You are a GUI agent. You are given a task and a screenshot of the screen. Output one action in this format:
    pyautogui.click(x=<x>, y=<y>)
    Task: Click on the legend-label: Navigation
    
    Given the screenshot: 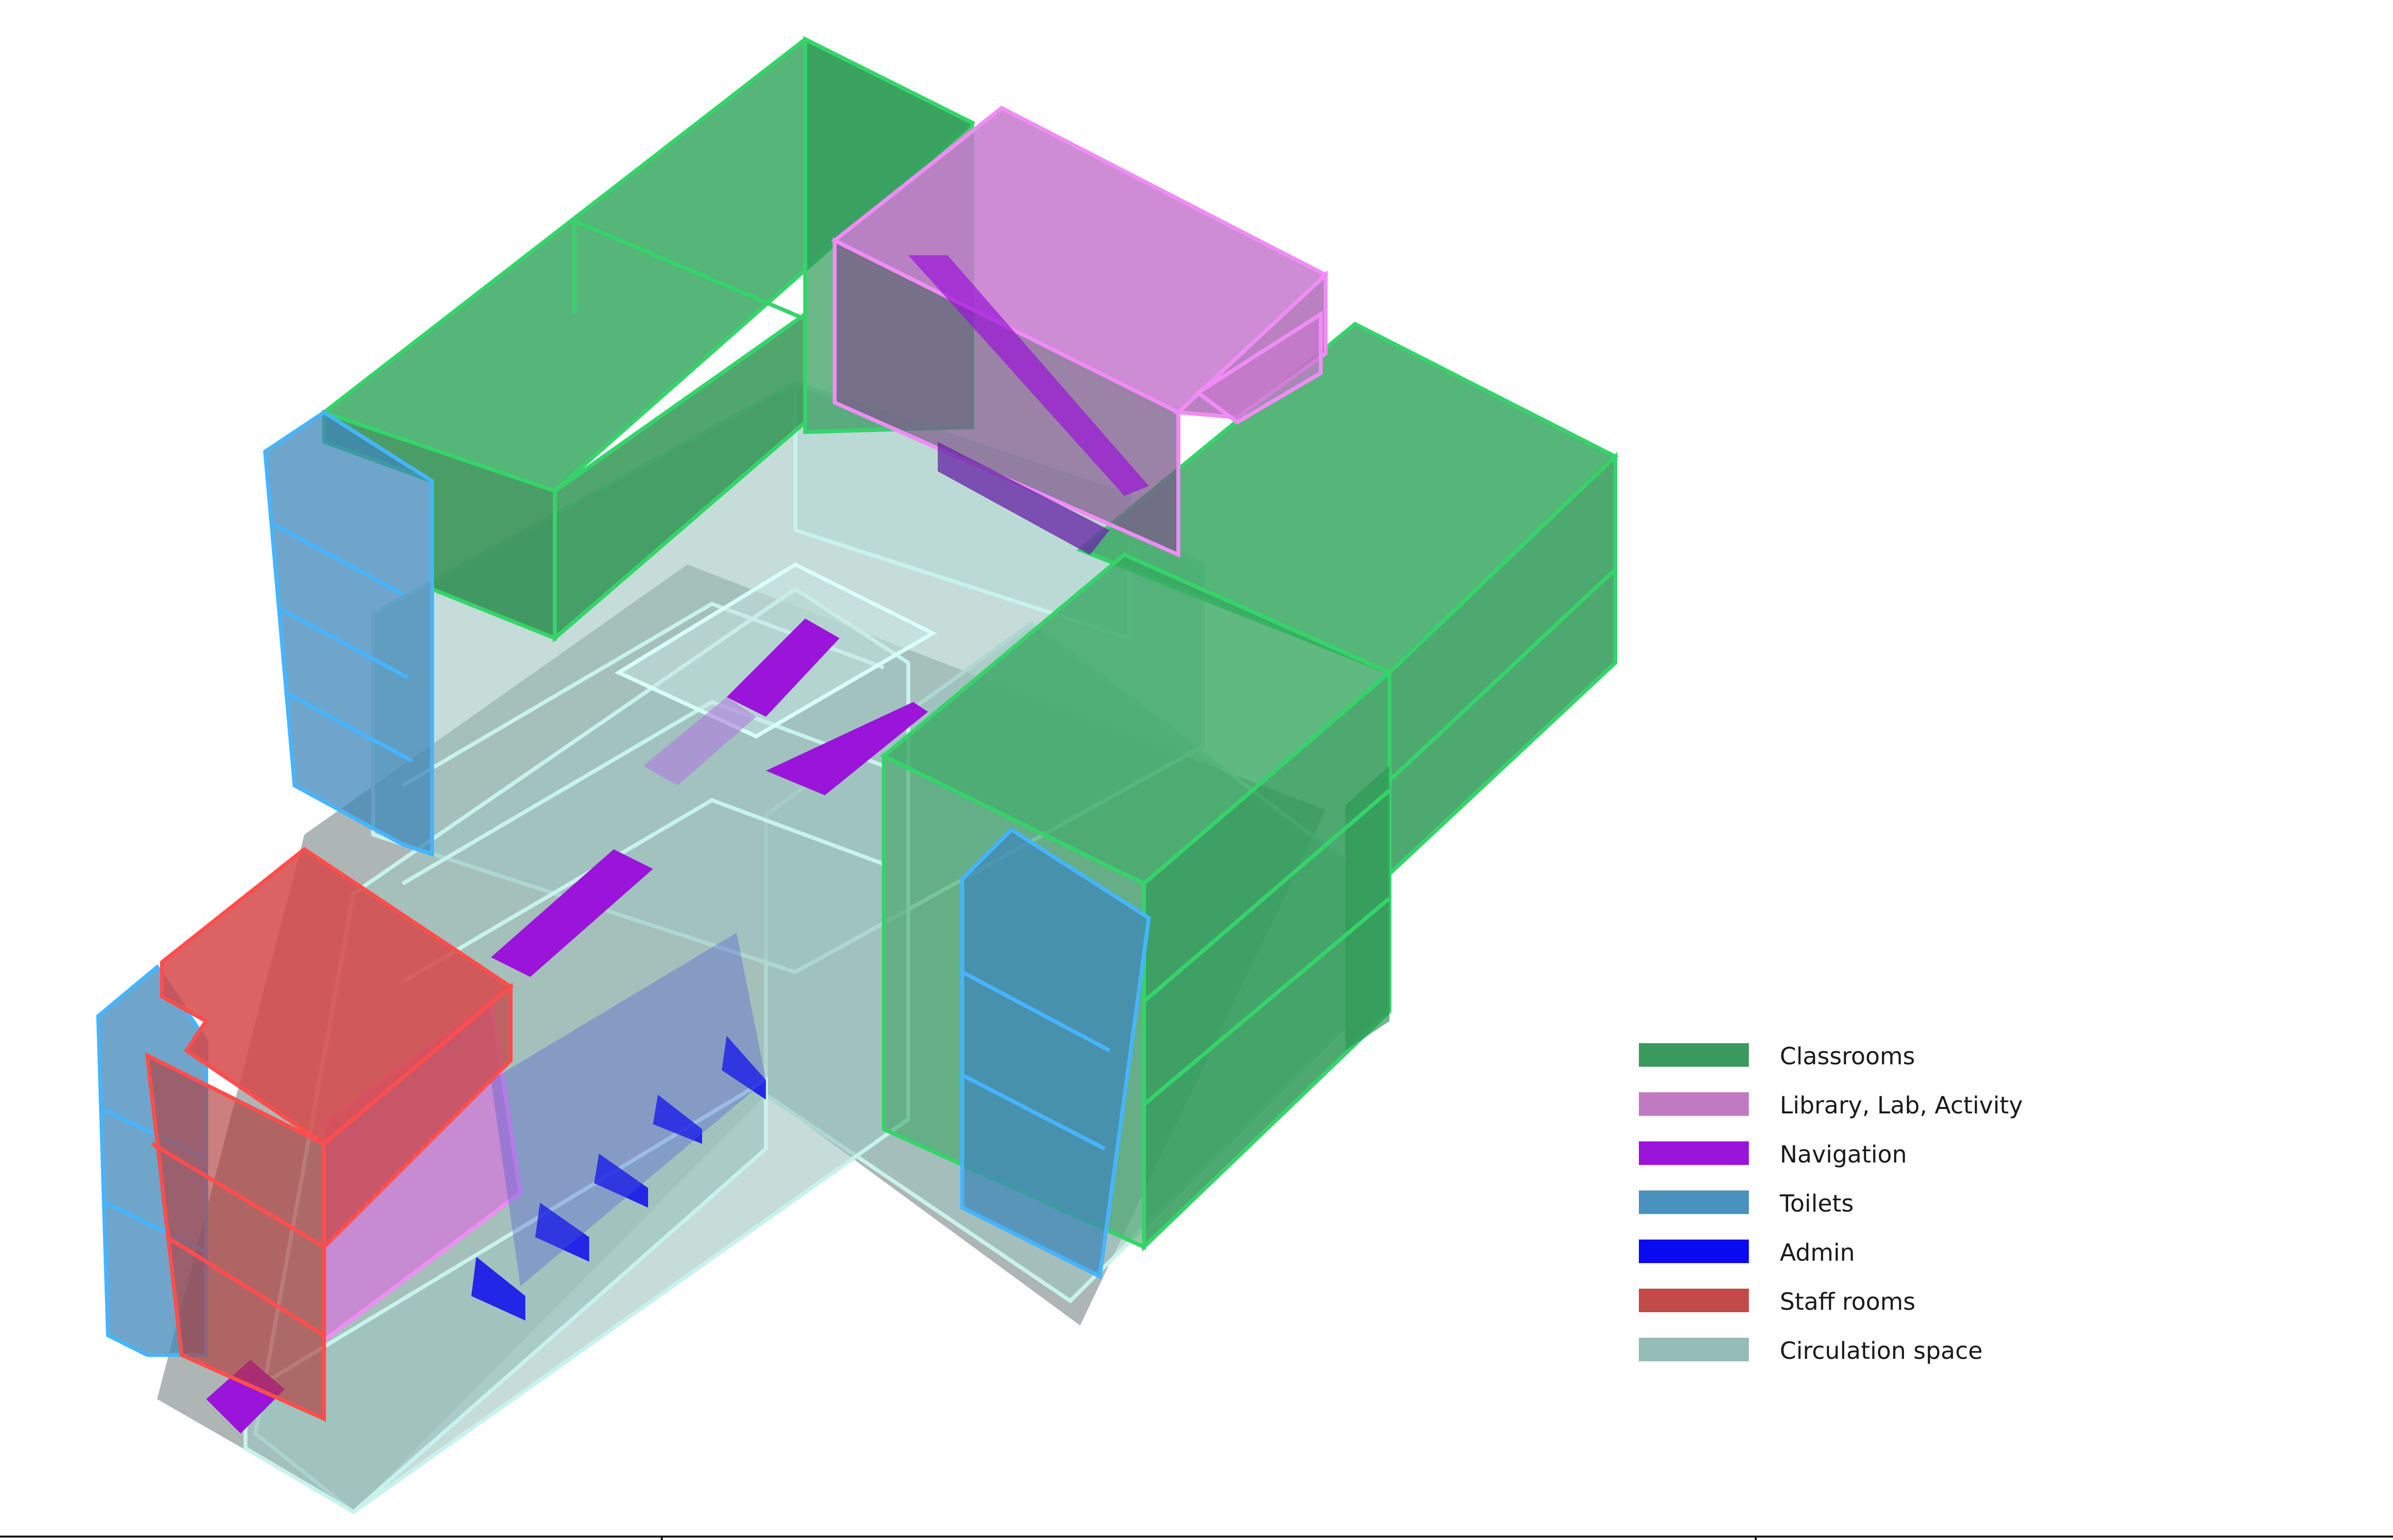 What is the action you would take?
    pyautogui.click(x=1843, y=1155)
    